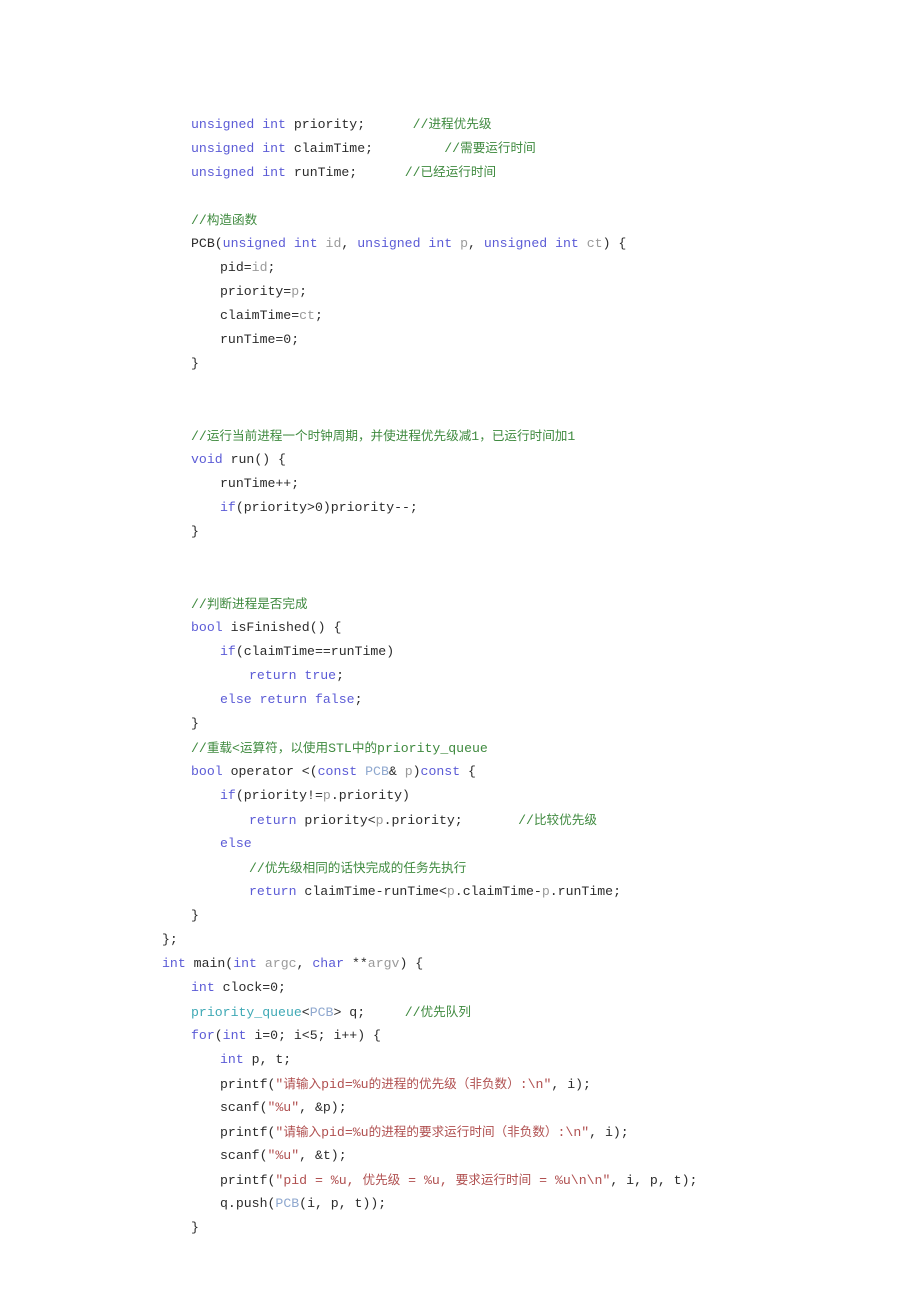 The image size is (920, 1302). Describe the element at coordinates (317, 1035) in the screenshot. I see `code-token: i=0; i<5; i++) {` at that location.